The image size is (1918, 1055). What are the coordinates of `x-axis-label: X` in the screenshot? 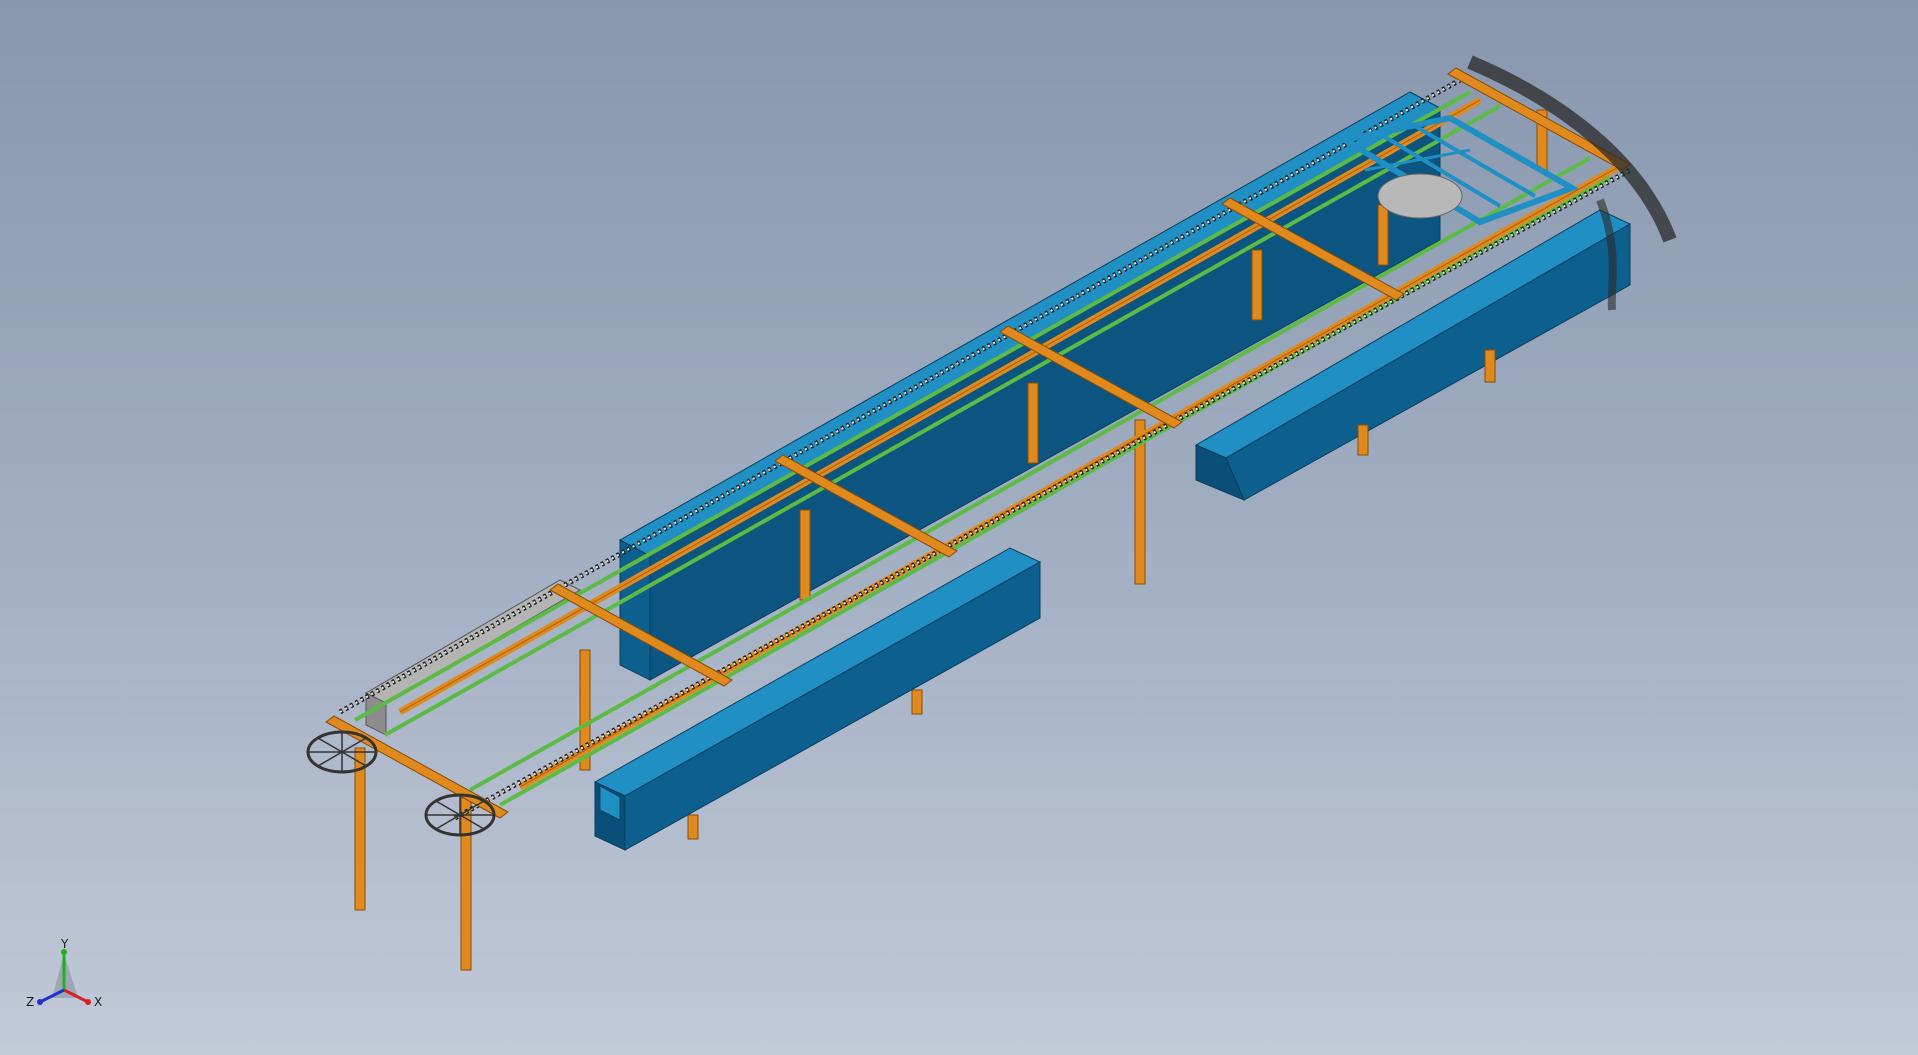 It's located at (98, 1002).